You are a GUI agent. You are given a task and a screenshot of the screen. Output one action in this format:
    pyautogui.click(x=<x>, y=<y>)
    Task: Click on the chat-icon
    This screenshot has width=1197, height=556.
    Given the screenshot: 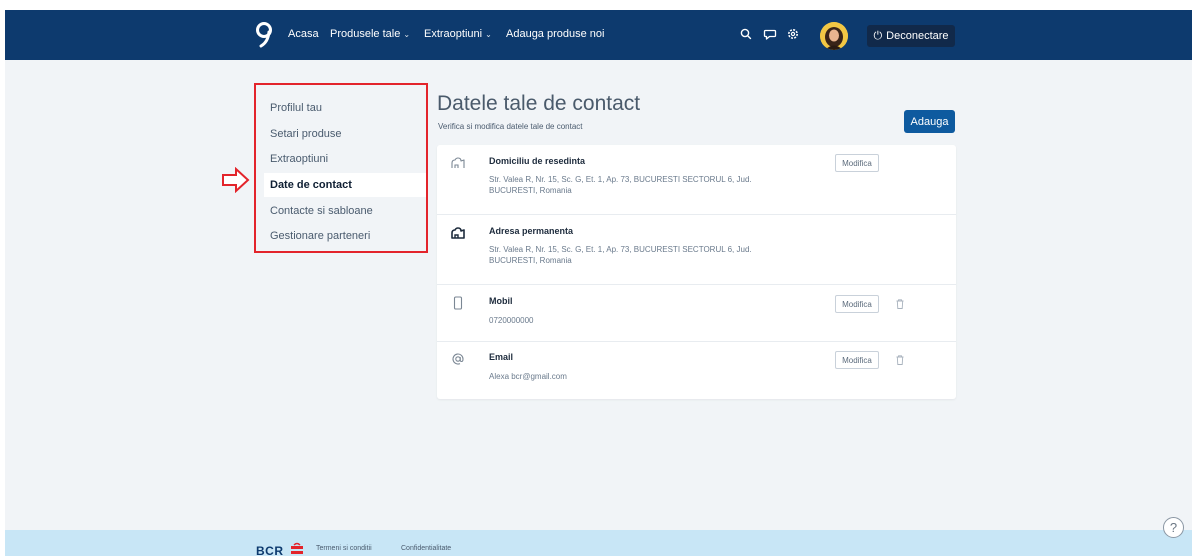 What is the action you would take?
    pyautogui.click(x=770, y=34)
    